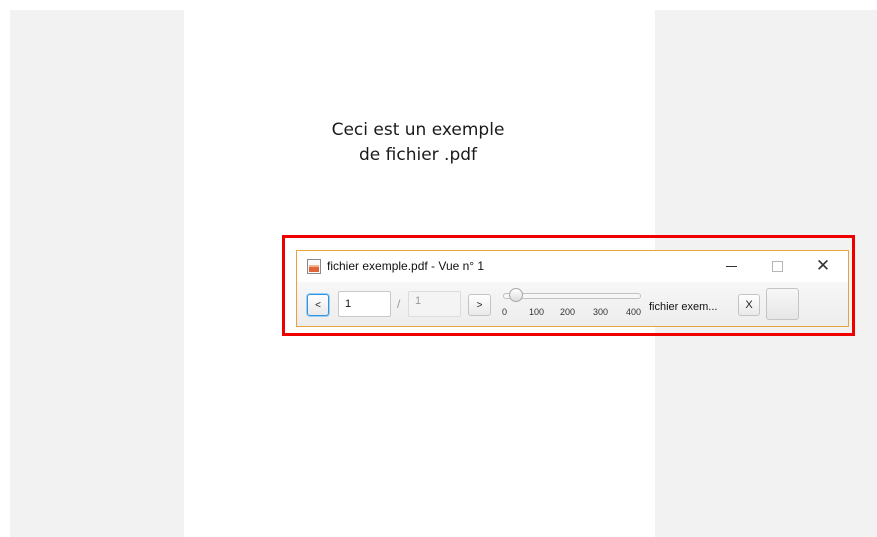 The width and height of the screenshot is (877, 537). I want to click on maximize-button, so click(777, 266).